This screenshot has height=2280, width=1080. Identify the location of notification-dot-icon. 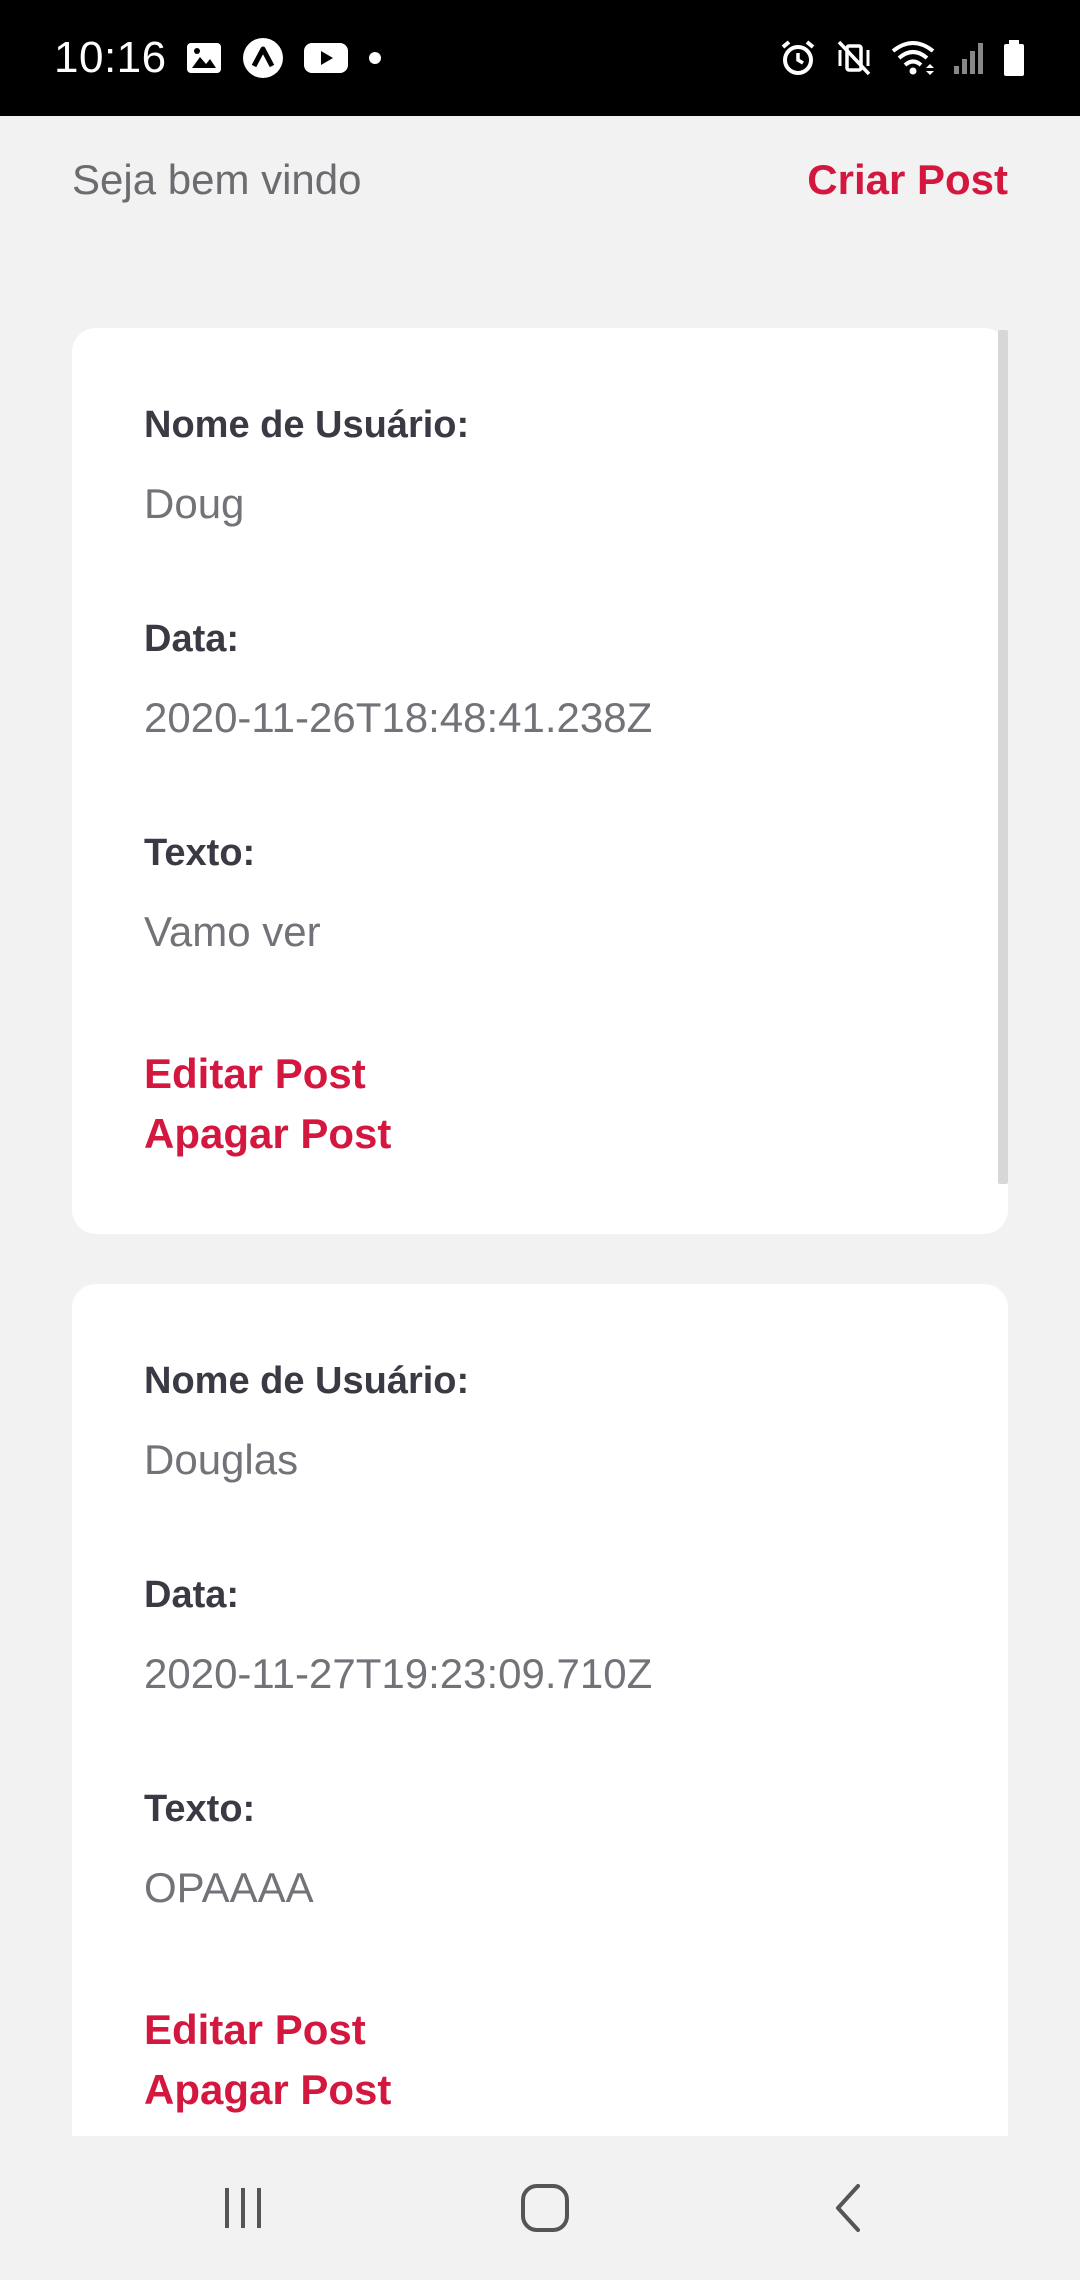
(375, 58).